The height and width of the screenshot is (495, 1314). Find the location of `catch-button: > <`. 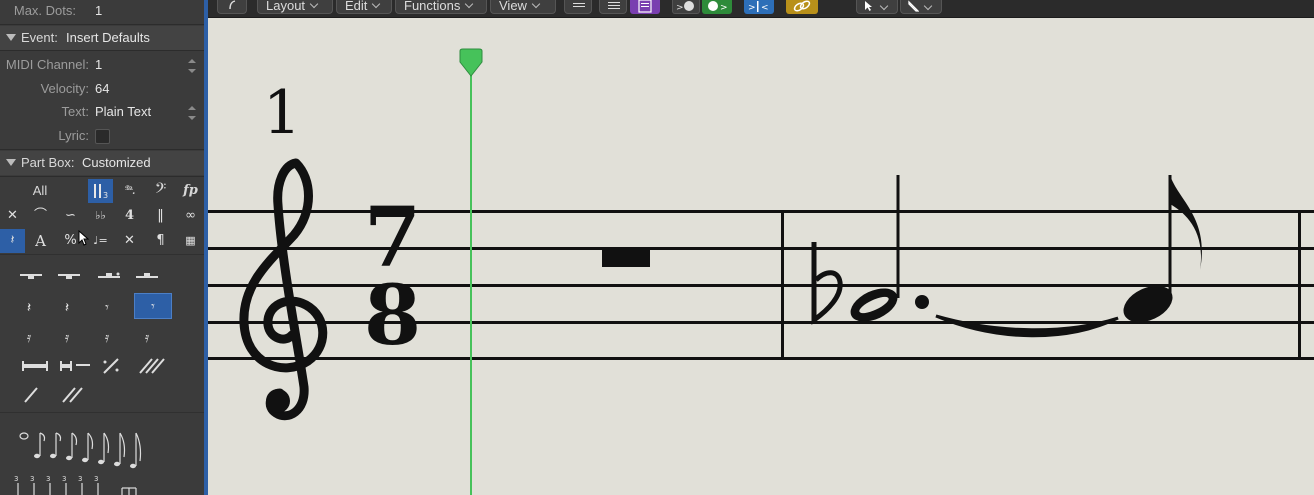

catch-button: > < is located at coordinates (759, 7).